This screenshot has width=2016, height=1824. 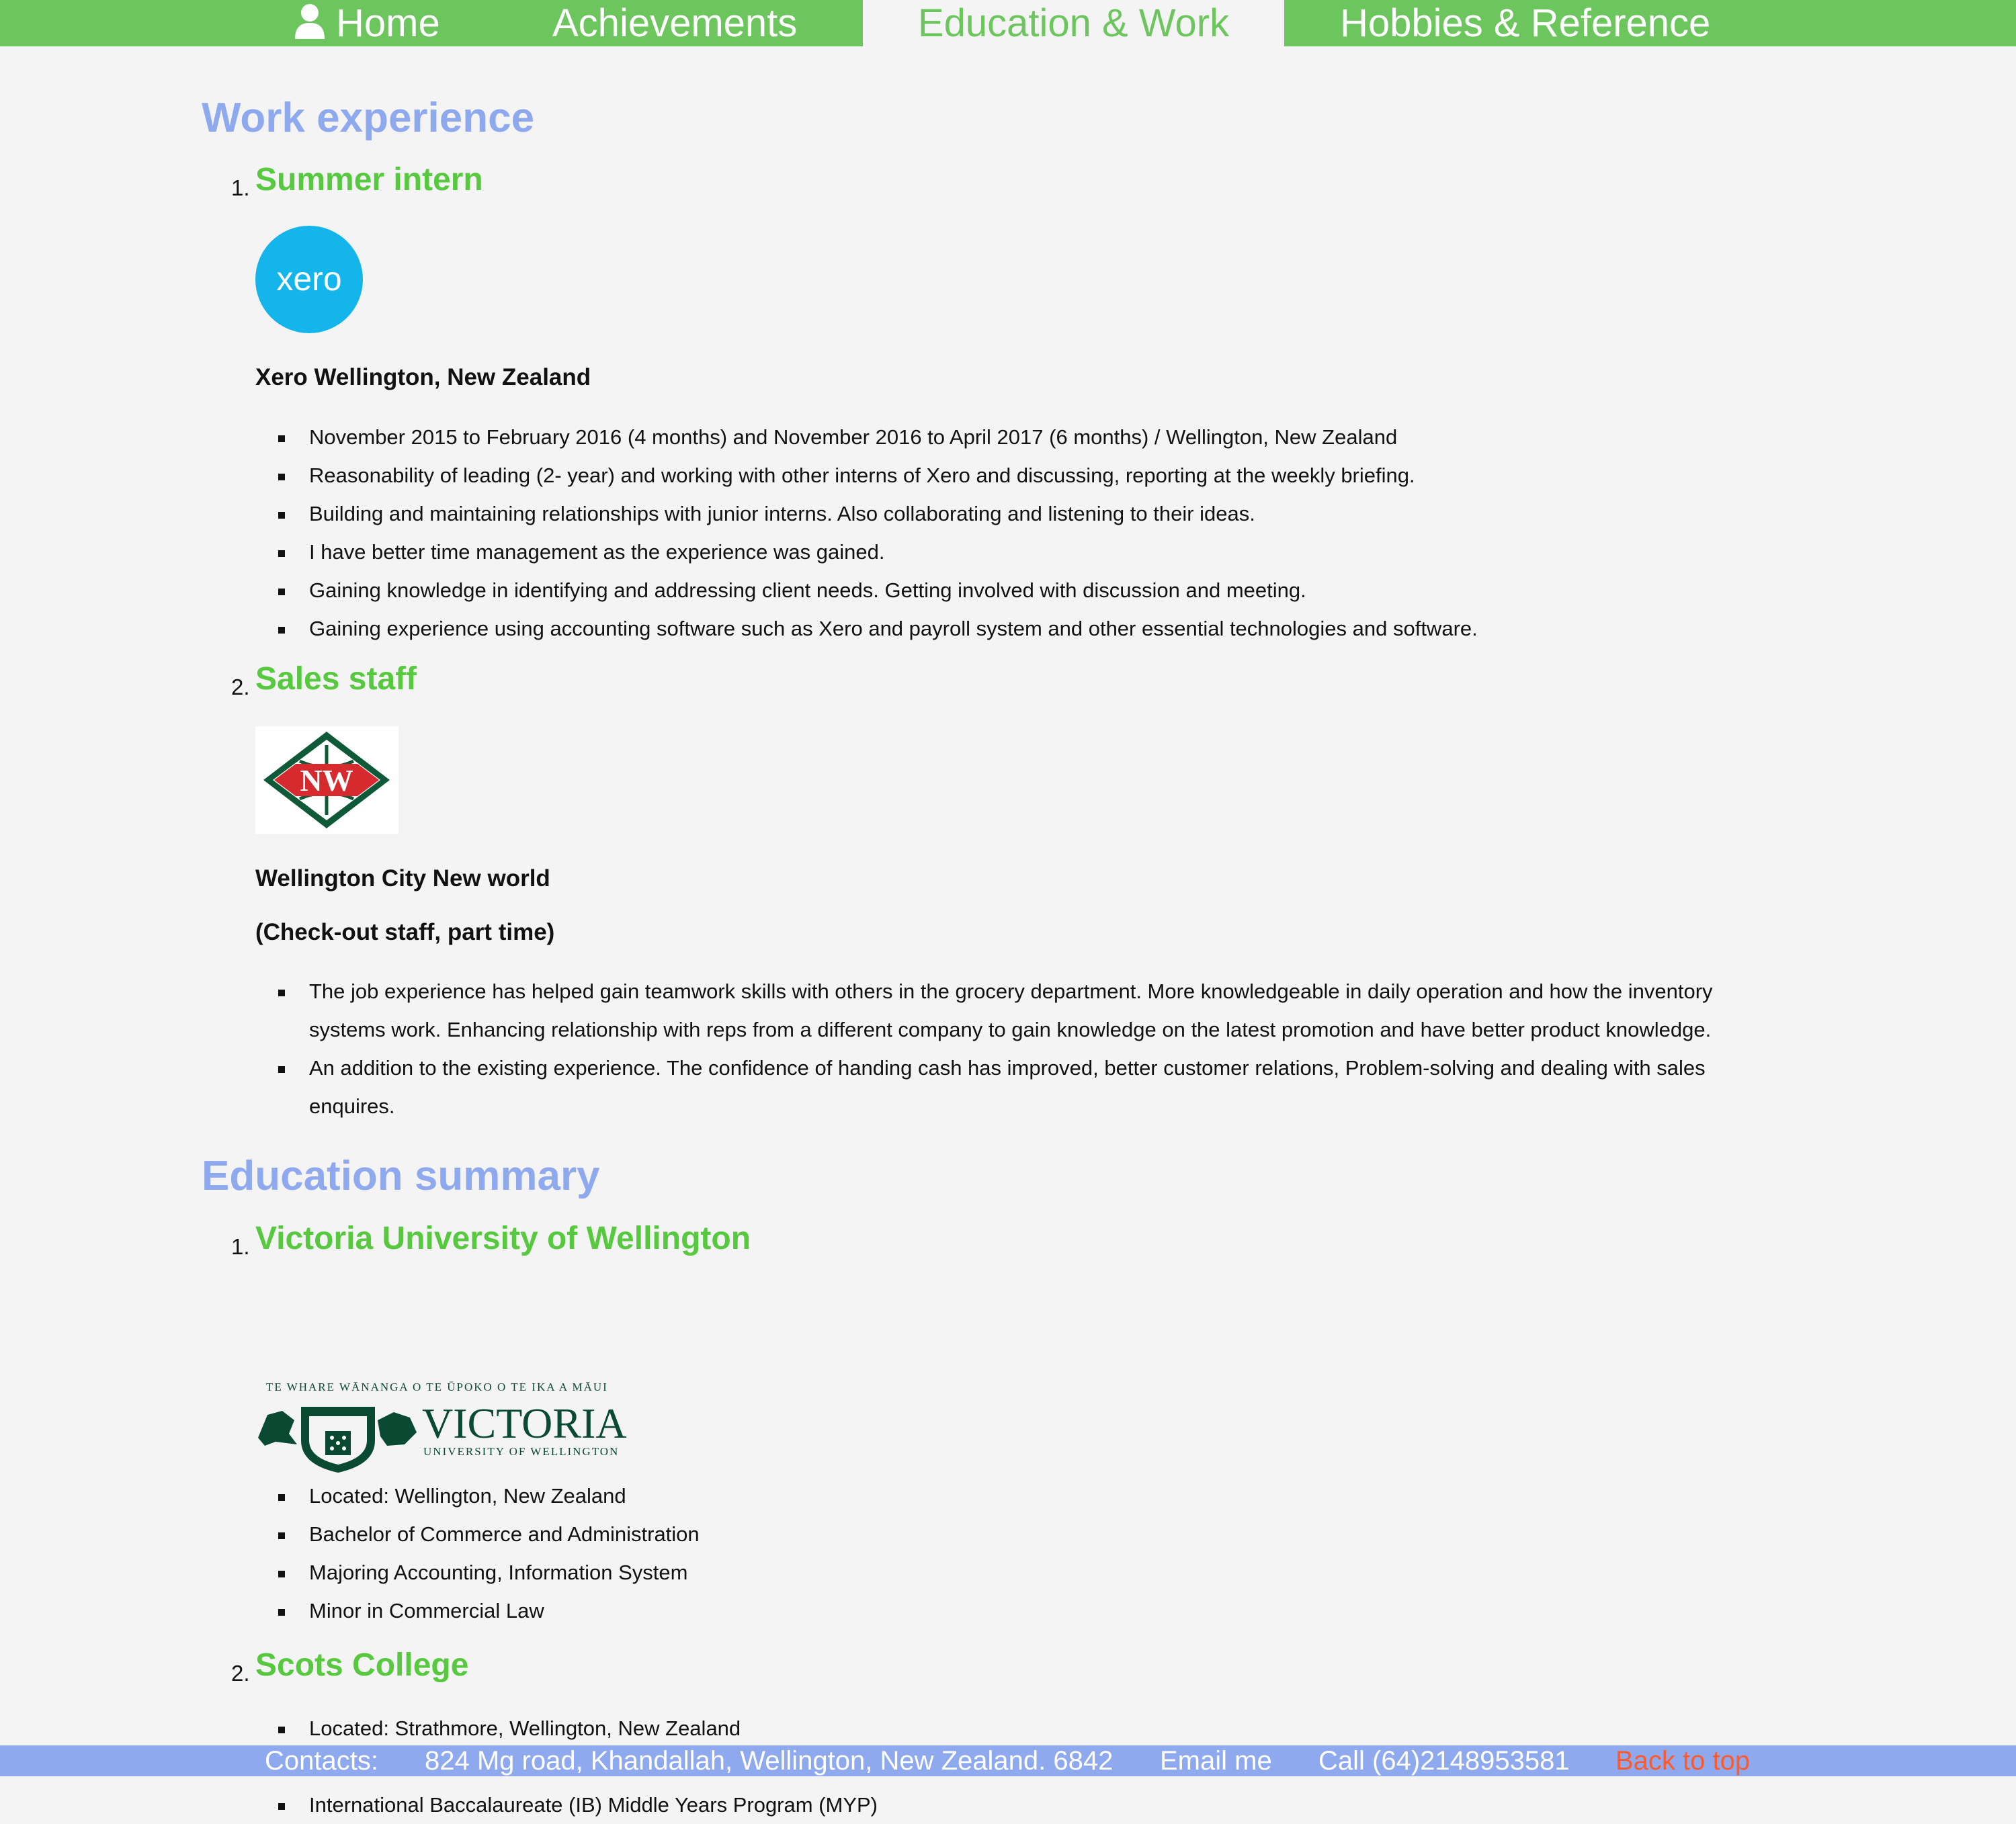 I want to click on job-title-sales-staff: Sales staff, so click(x=336, y=679).